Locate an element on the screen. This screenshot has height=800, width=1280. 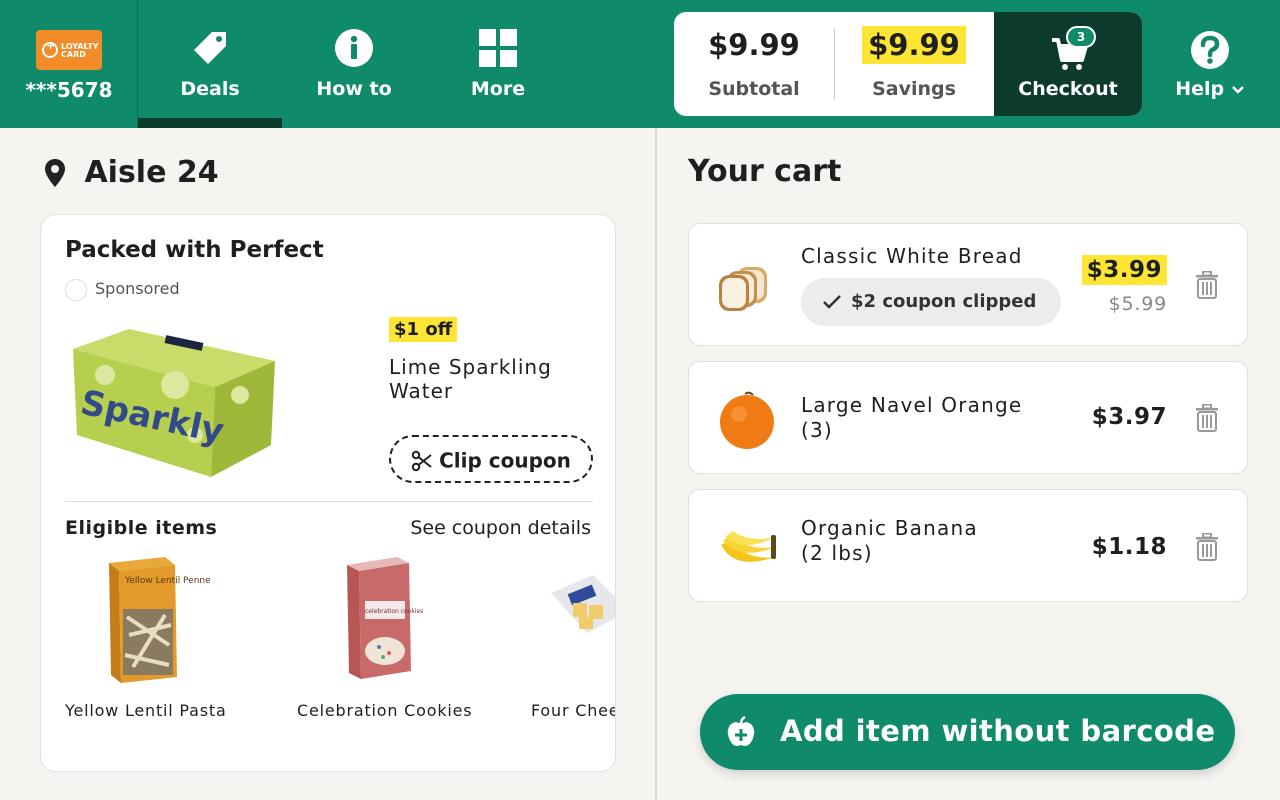
cart-item-name: Classic White Bread is located at coordinates (912, 256).